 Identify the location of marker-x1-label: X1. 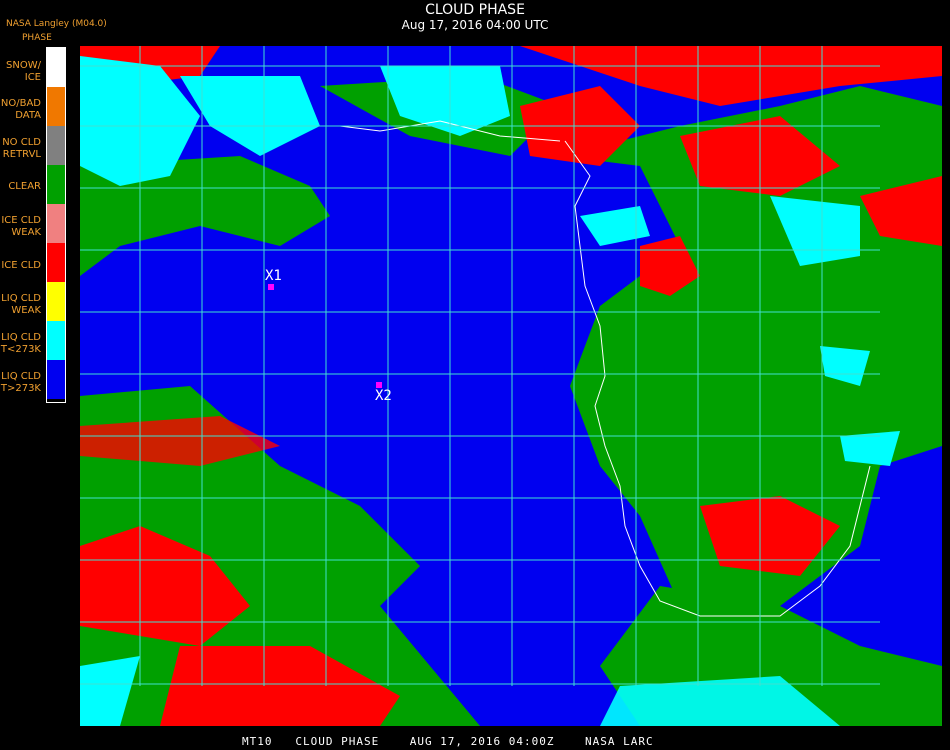
(273, 276).